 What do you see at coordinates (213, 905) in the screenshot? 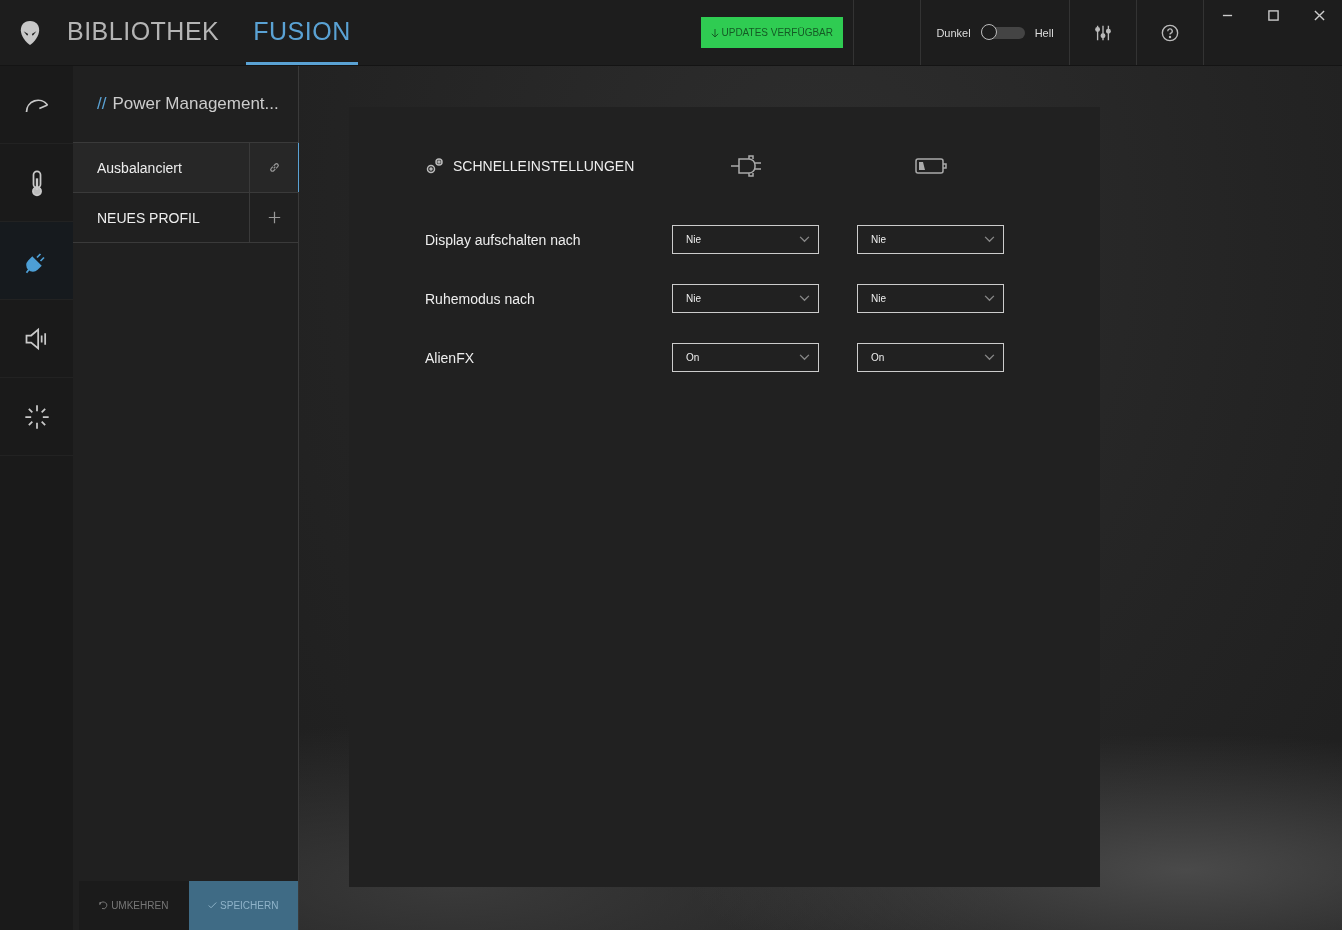
I see `checkmark-icon` at bounding box center [213, 905].